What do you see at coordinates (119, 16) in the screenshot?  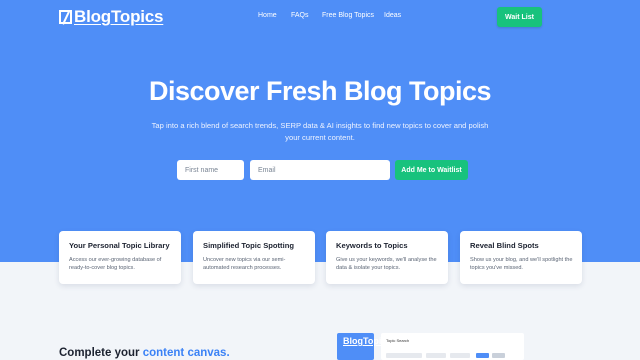 I see `brand-name: BlogTopics` at bounding box center [119, 16].